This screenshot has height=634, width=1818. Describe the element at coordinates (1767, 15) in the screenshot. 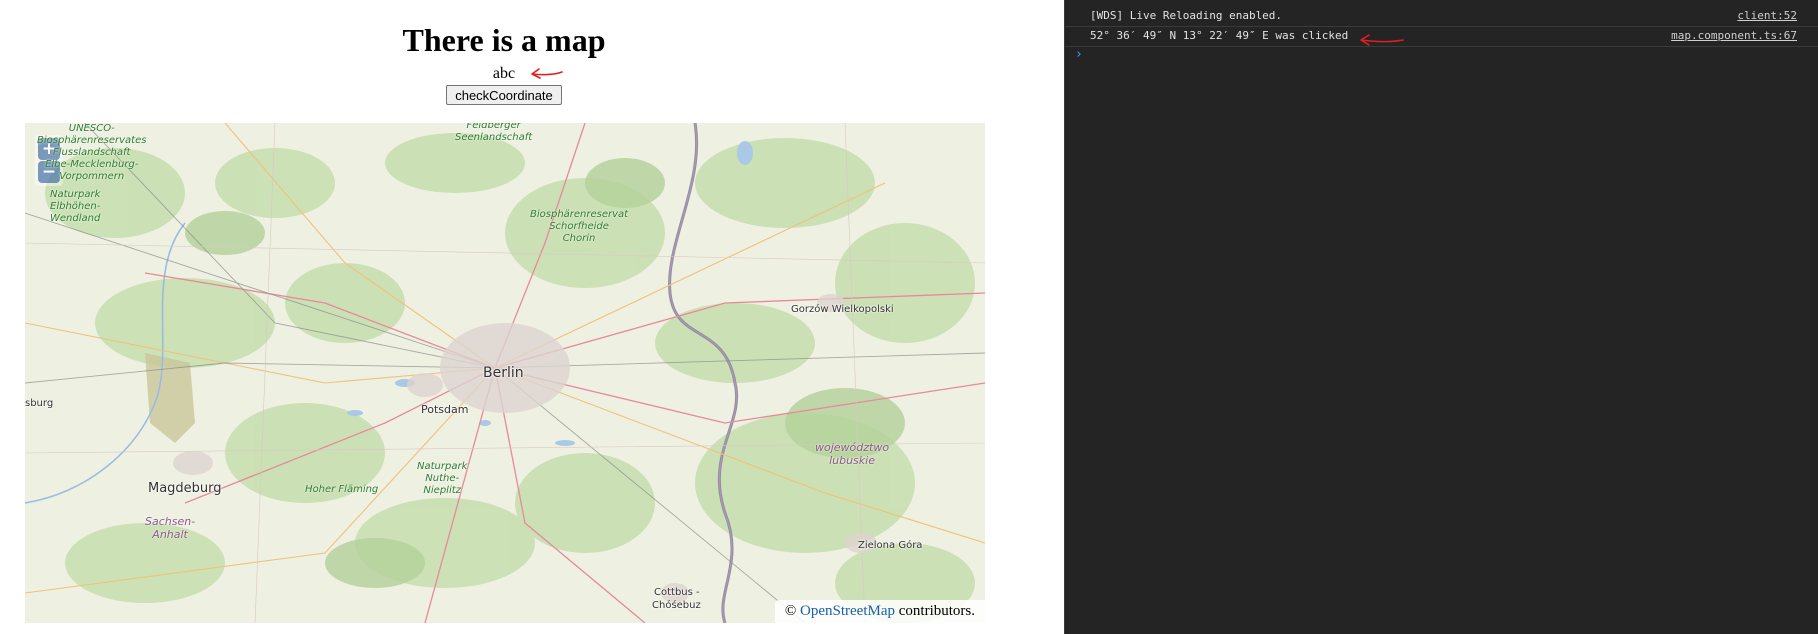

I see `console-source-link: client:52` at that location.